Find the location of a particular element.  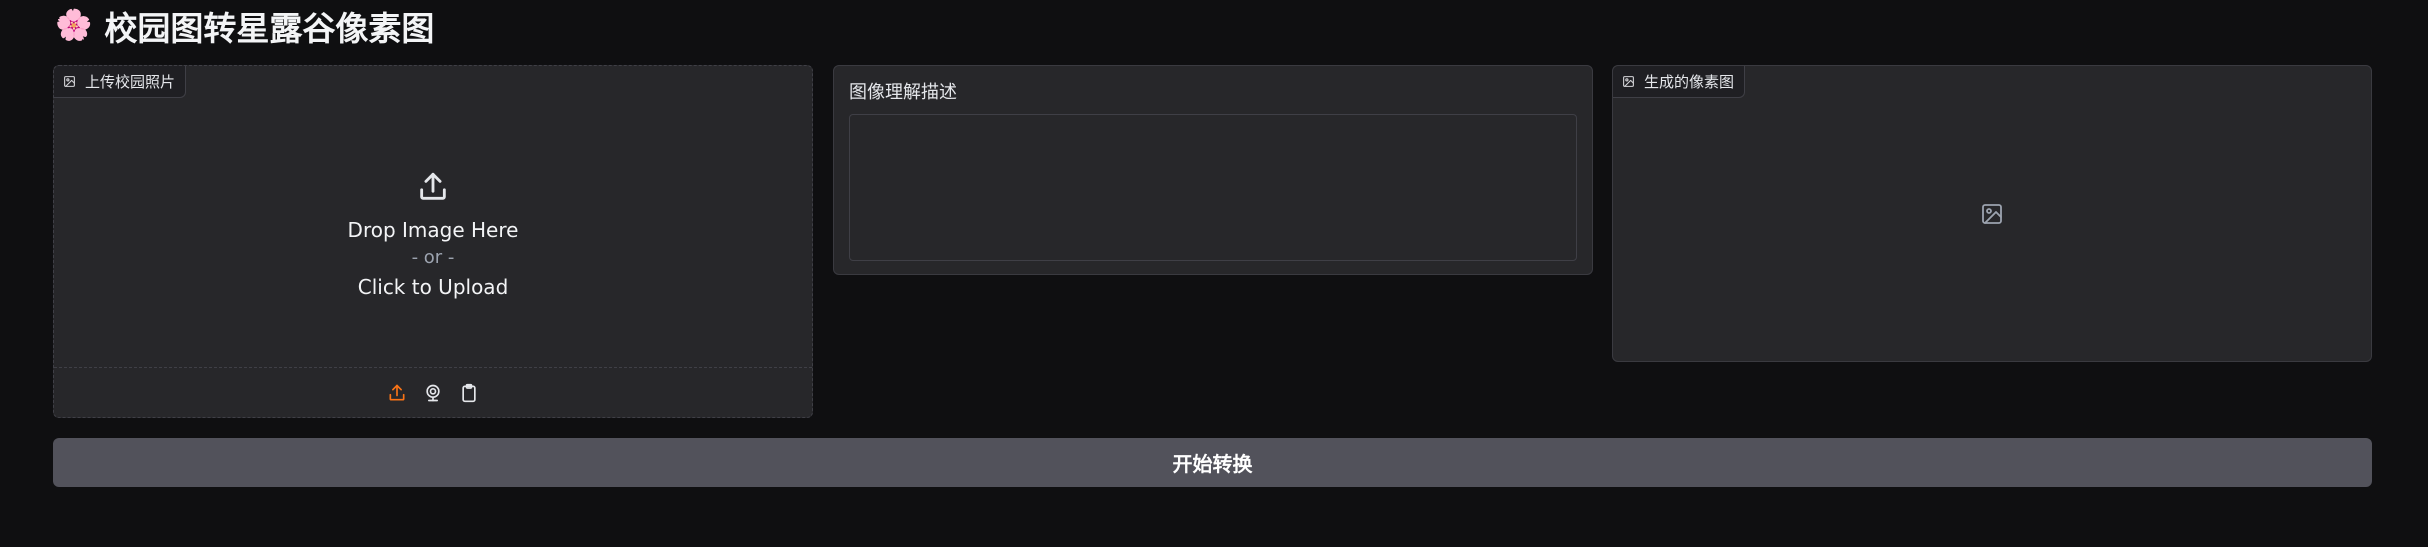

page-title-text: 校园图转星露谷像素图 is located at coordinates (269, 28).